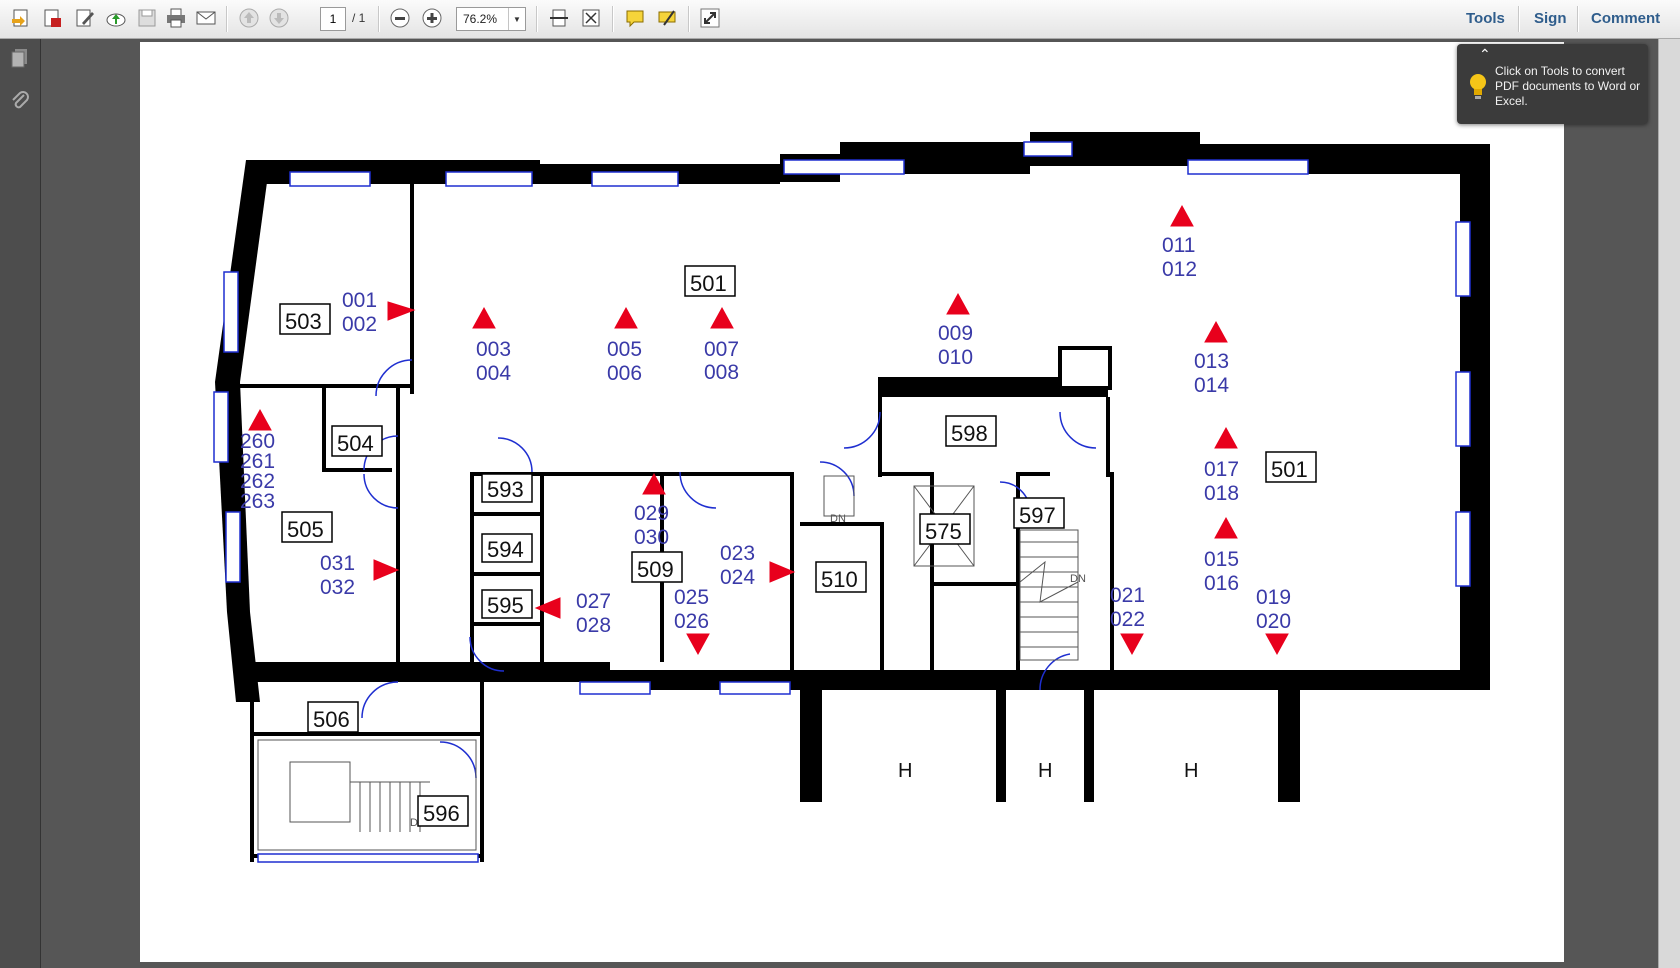 This screenshot has height=968, width=1680. What do you see at coordinates (635, 18) in the screenshot?
I see `sticky-note-icon` at bounding box center [635, 18].